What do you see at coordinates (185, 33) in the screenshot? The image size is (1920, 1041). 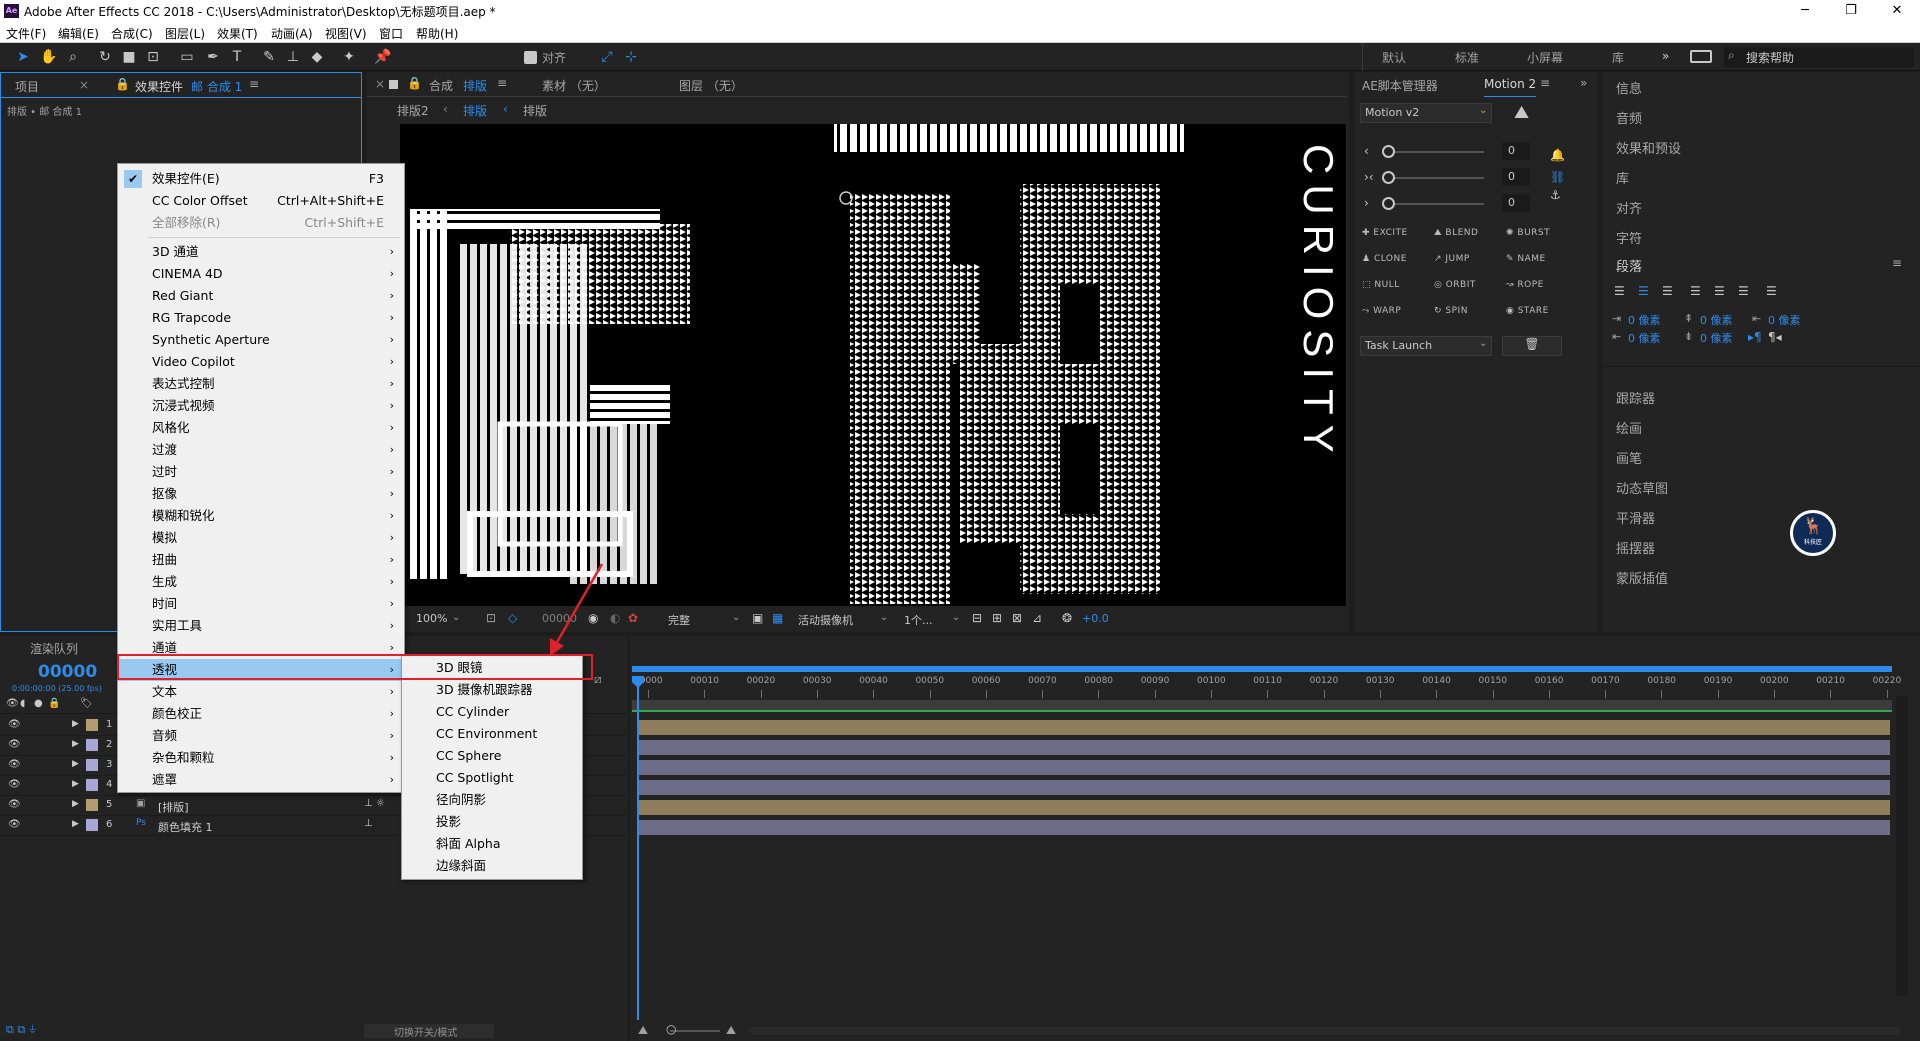 I see `menu-layer: 图层(L)` at bounding box center [185, 33].